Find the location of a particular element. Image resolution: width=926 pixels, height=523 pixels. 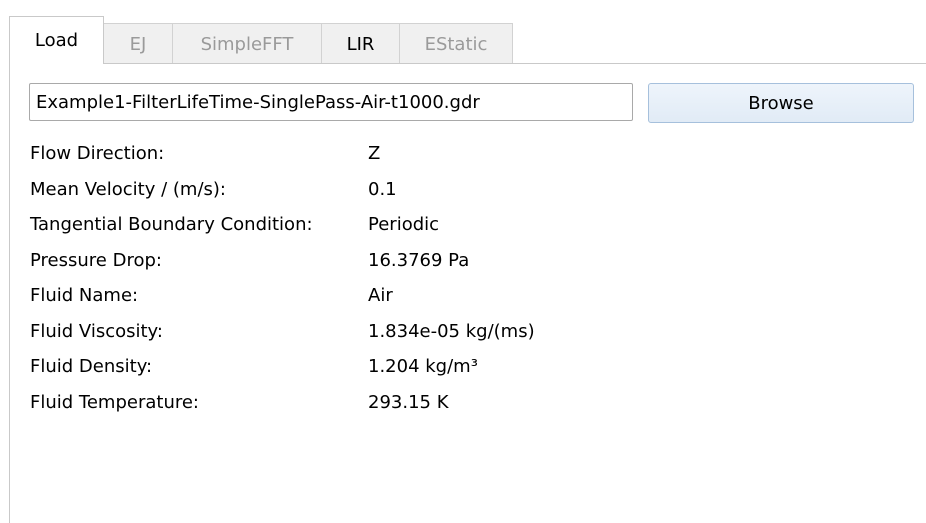

tab-lir: LIR is located at coordinates (360, 43).